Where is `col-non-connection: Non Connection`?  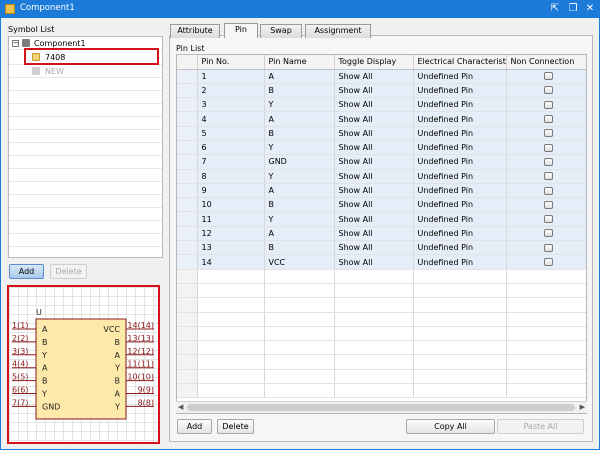 col-non-connection: Non Connection is located at coordinates (546, 62).